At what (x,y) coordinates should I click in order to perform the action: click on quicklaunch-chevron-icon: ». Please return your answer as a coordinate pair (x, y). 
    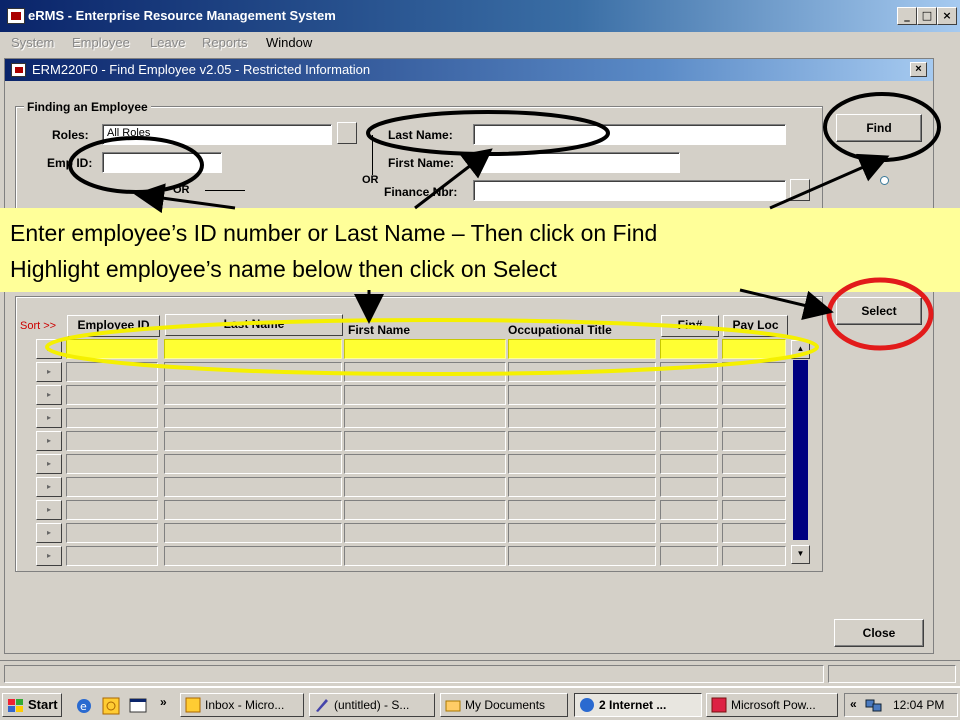
    Looking at the image, I should click on (163, 702).